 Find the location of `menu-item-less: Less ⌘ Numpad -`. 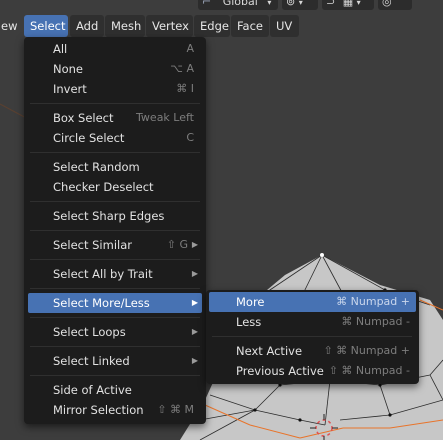

menu-item-less: Less ⌘ Numpad - is located at coordinates (312, 322).